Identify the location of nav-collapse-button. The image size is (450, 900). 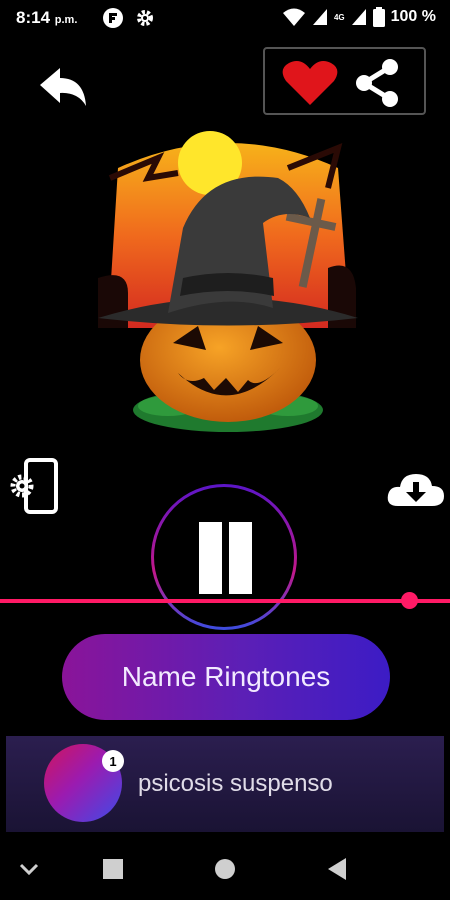
(29, 869).